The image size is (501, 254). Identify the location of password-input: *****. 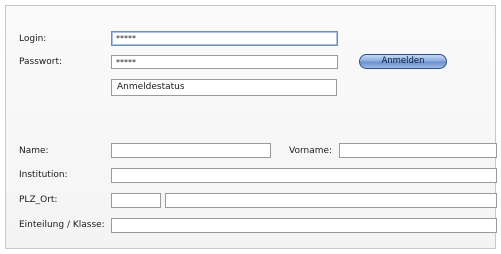
(224, 62).